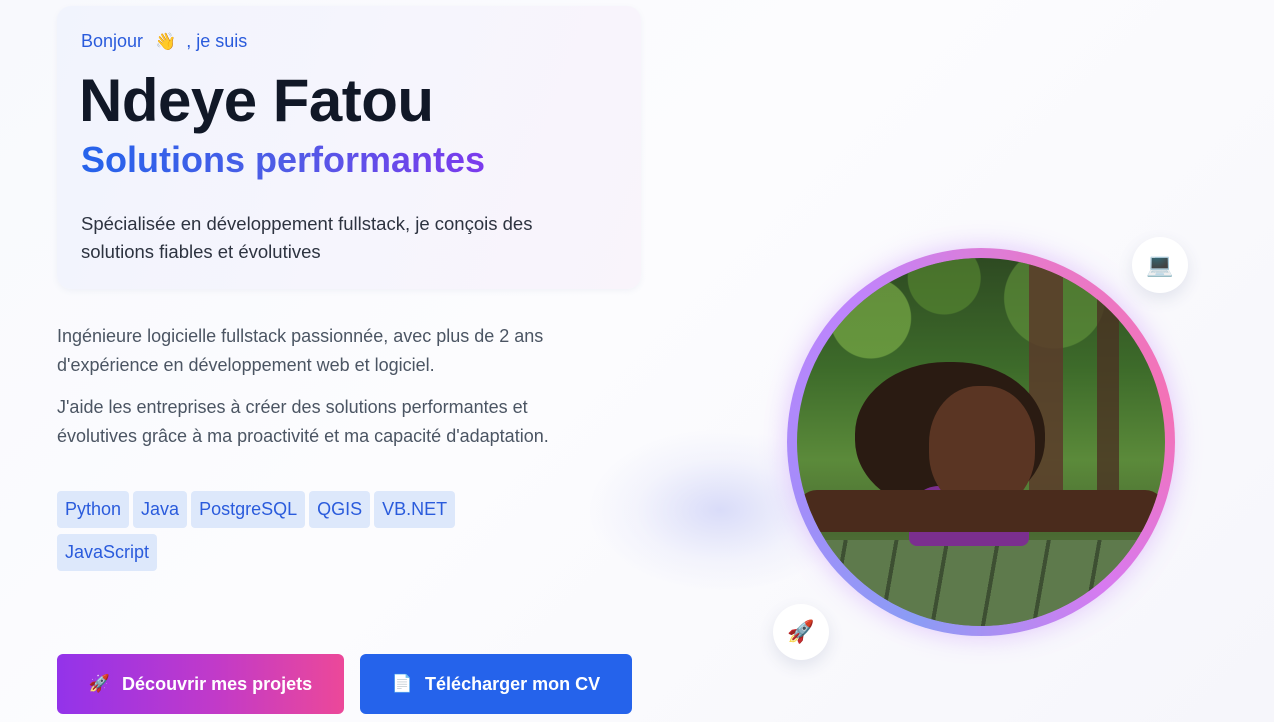 Image resolution: width=1274 pixels, height=722 pixels. I want to click on waving-hand-icon: 👋, so click(166, 41).